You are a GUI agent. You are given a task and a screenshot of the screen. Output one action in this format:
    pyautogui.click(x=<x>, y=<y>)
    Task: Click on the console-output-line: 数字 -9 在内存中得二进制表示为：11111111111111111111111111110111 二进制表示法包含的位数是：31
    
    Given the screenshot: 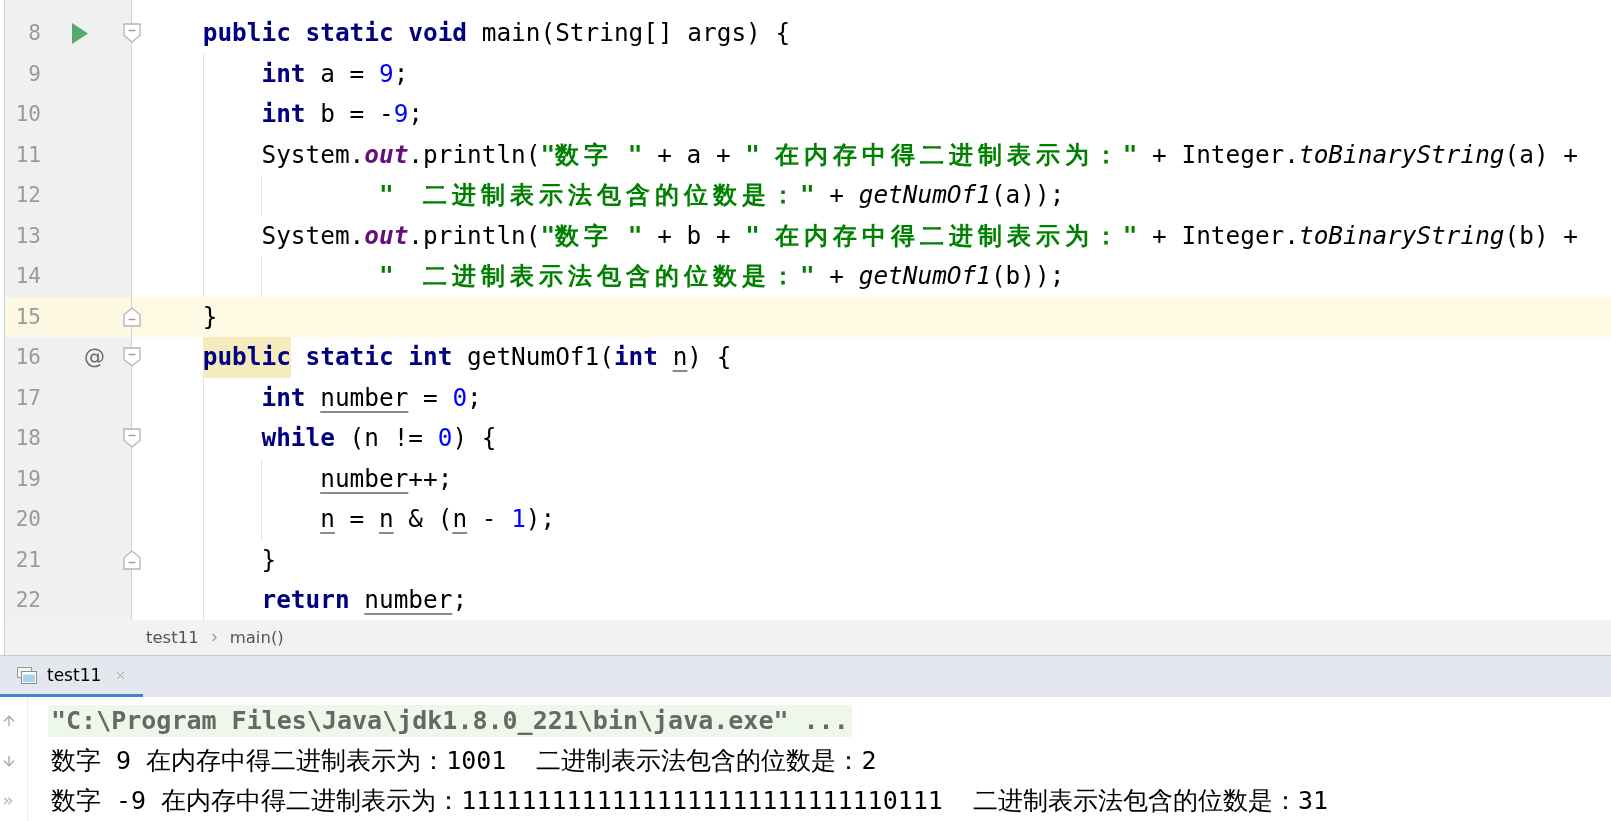 What is the action you would take?
    pyautogui.click(x=690, y=801)
    